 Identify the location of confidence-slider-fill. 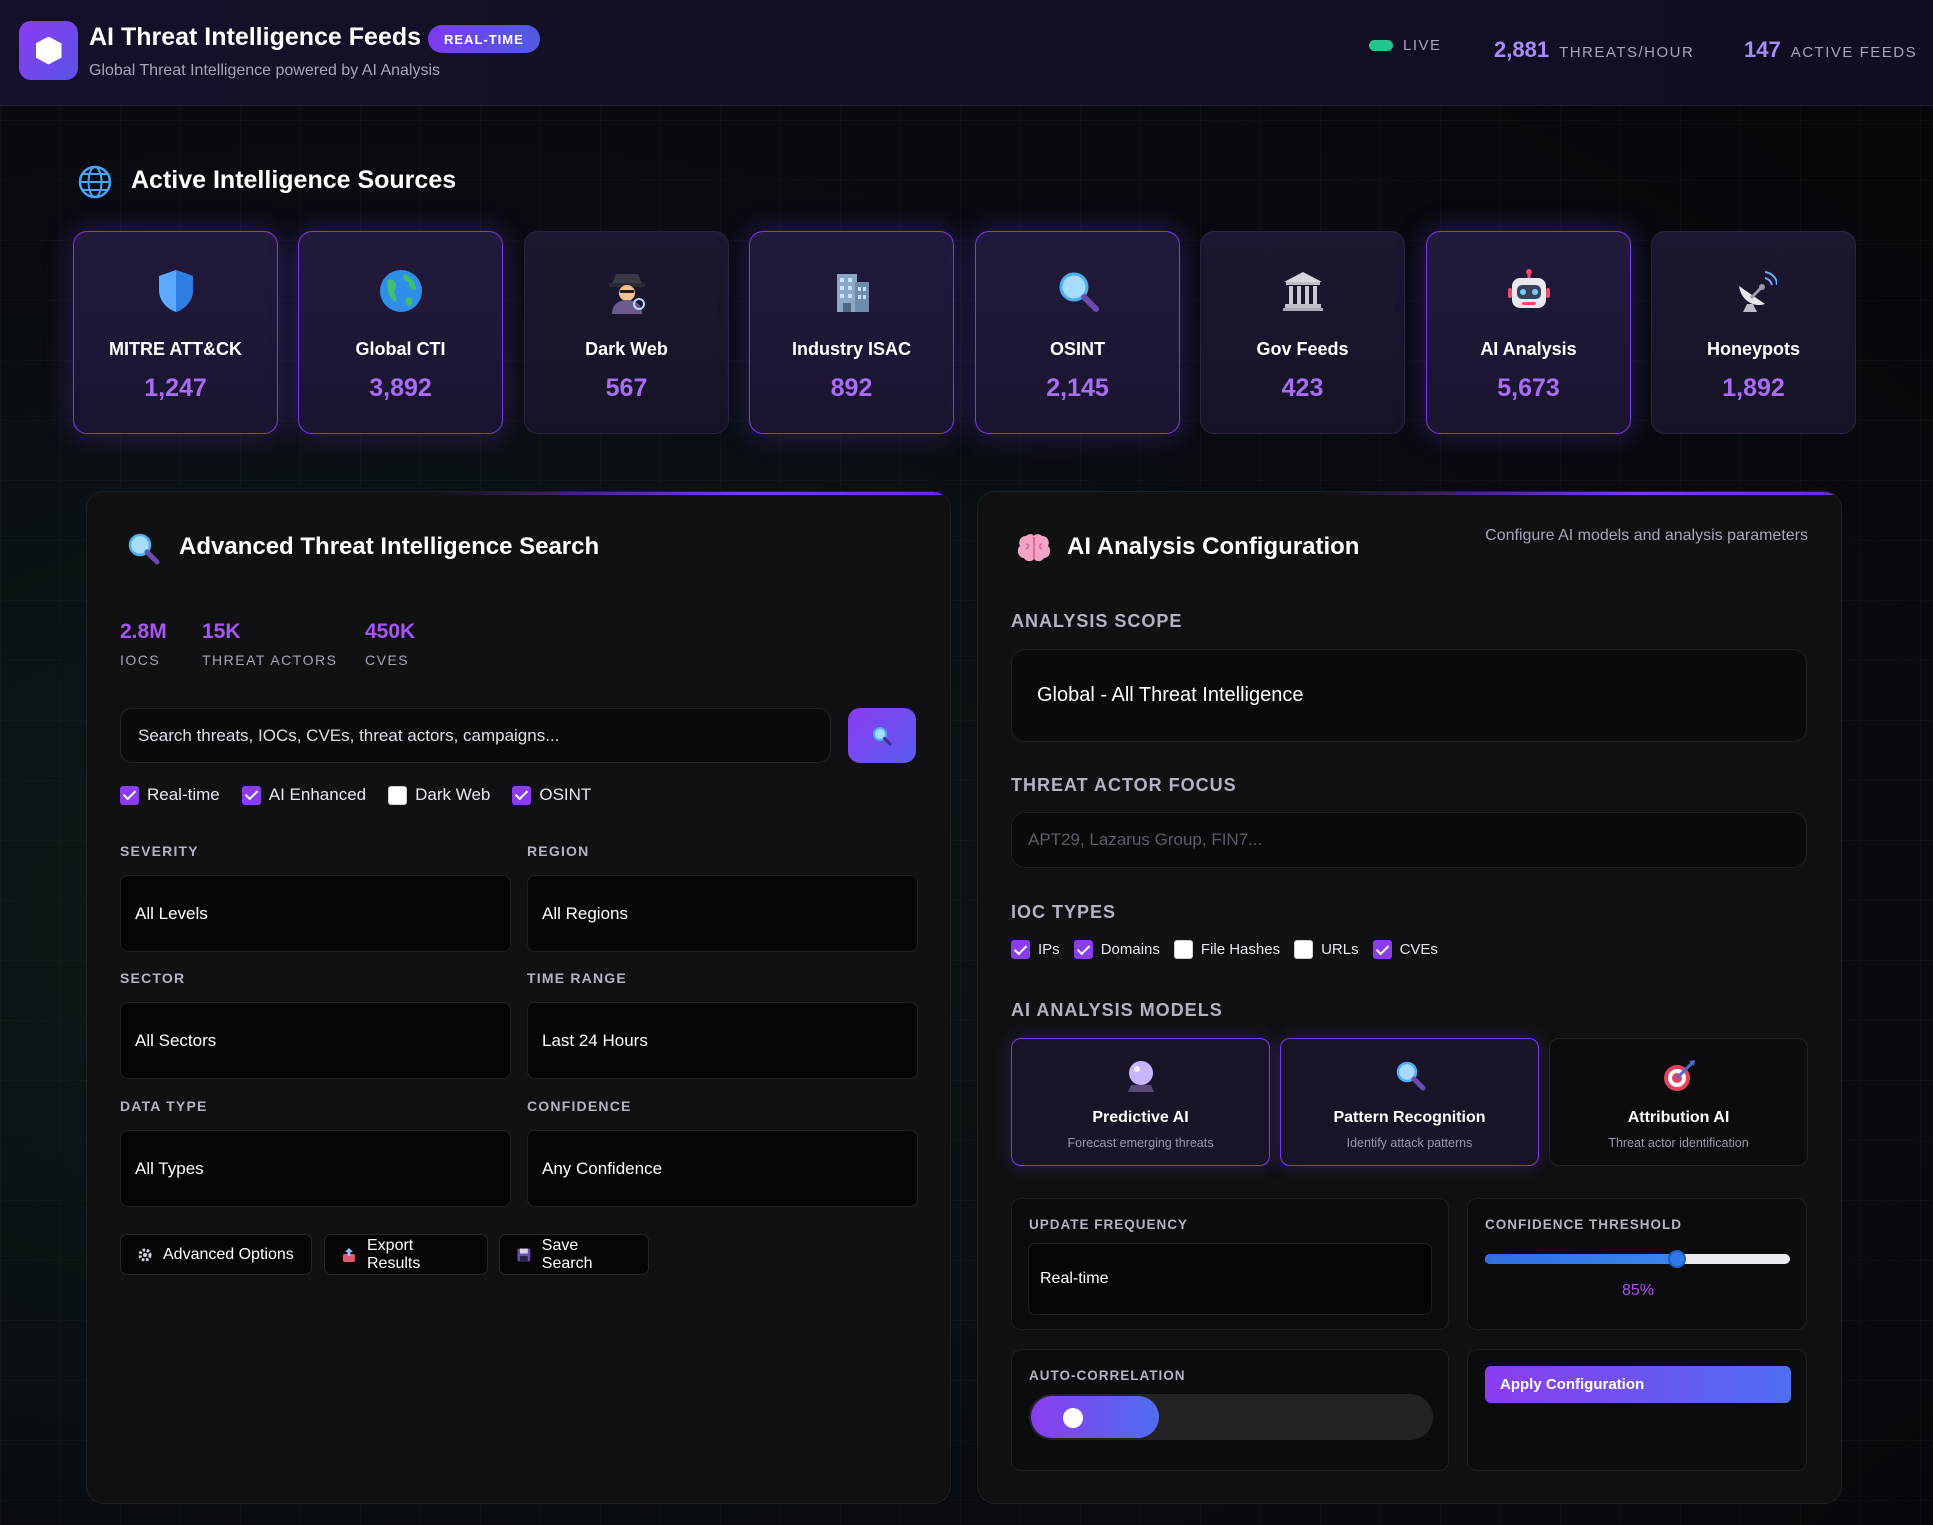
(1581, 1259).